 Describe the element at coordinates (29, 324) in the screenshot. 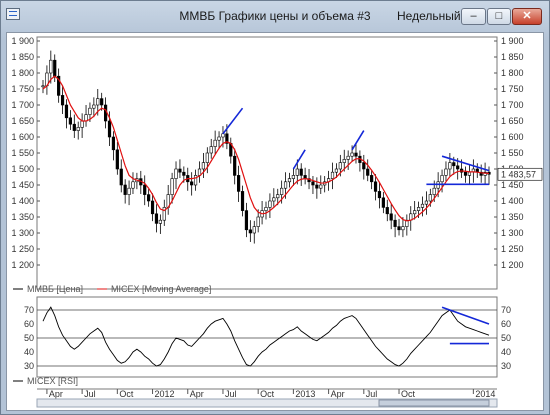

I see `rsi-tick-label-left: 60` at that location.